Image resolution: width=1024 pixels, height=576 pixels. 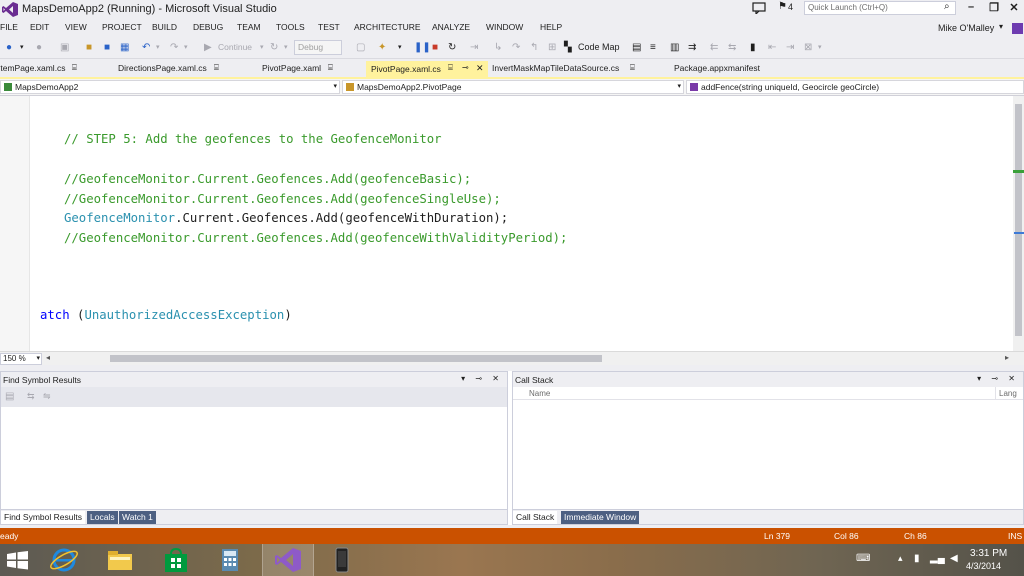 What do you see at coordinates (33, 68) in the screenshot?
I see `tab-itempage-xaml-cs: ItemPage.xaml.cs` at bounding box center [33, 68].